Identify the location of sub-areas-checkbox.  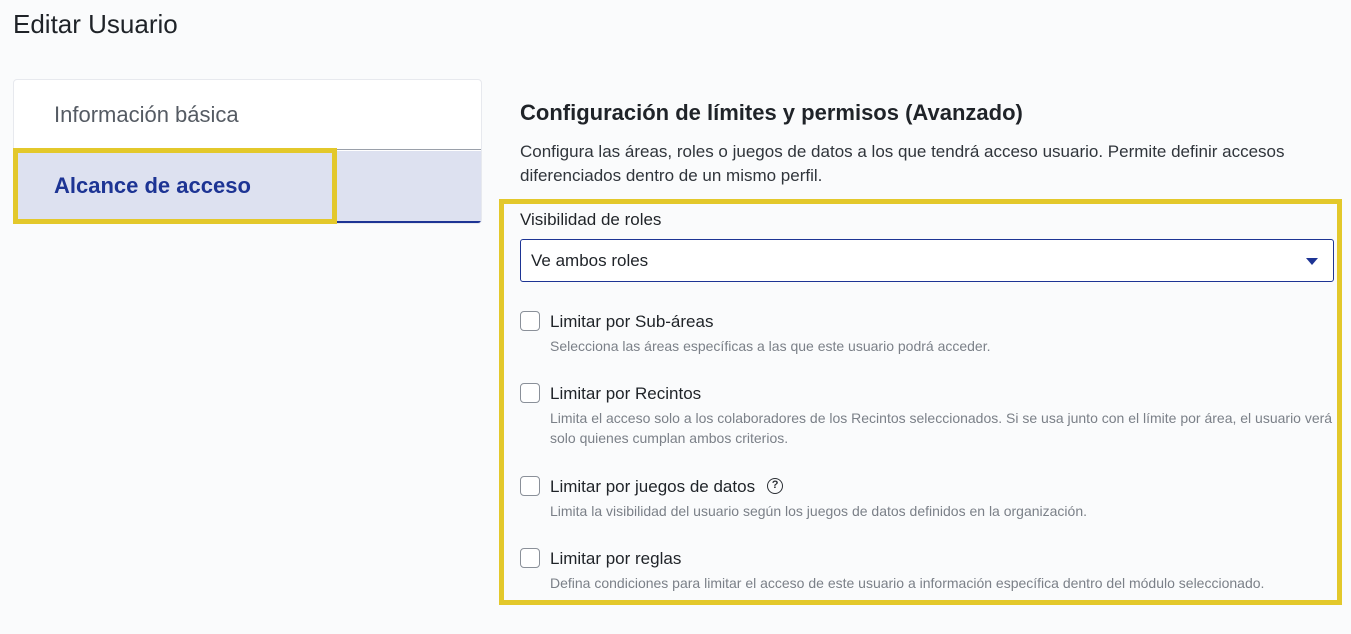
(530, 321).